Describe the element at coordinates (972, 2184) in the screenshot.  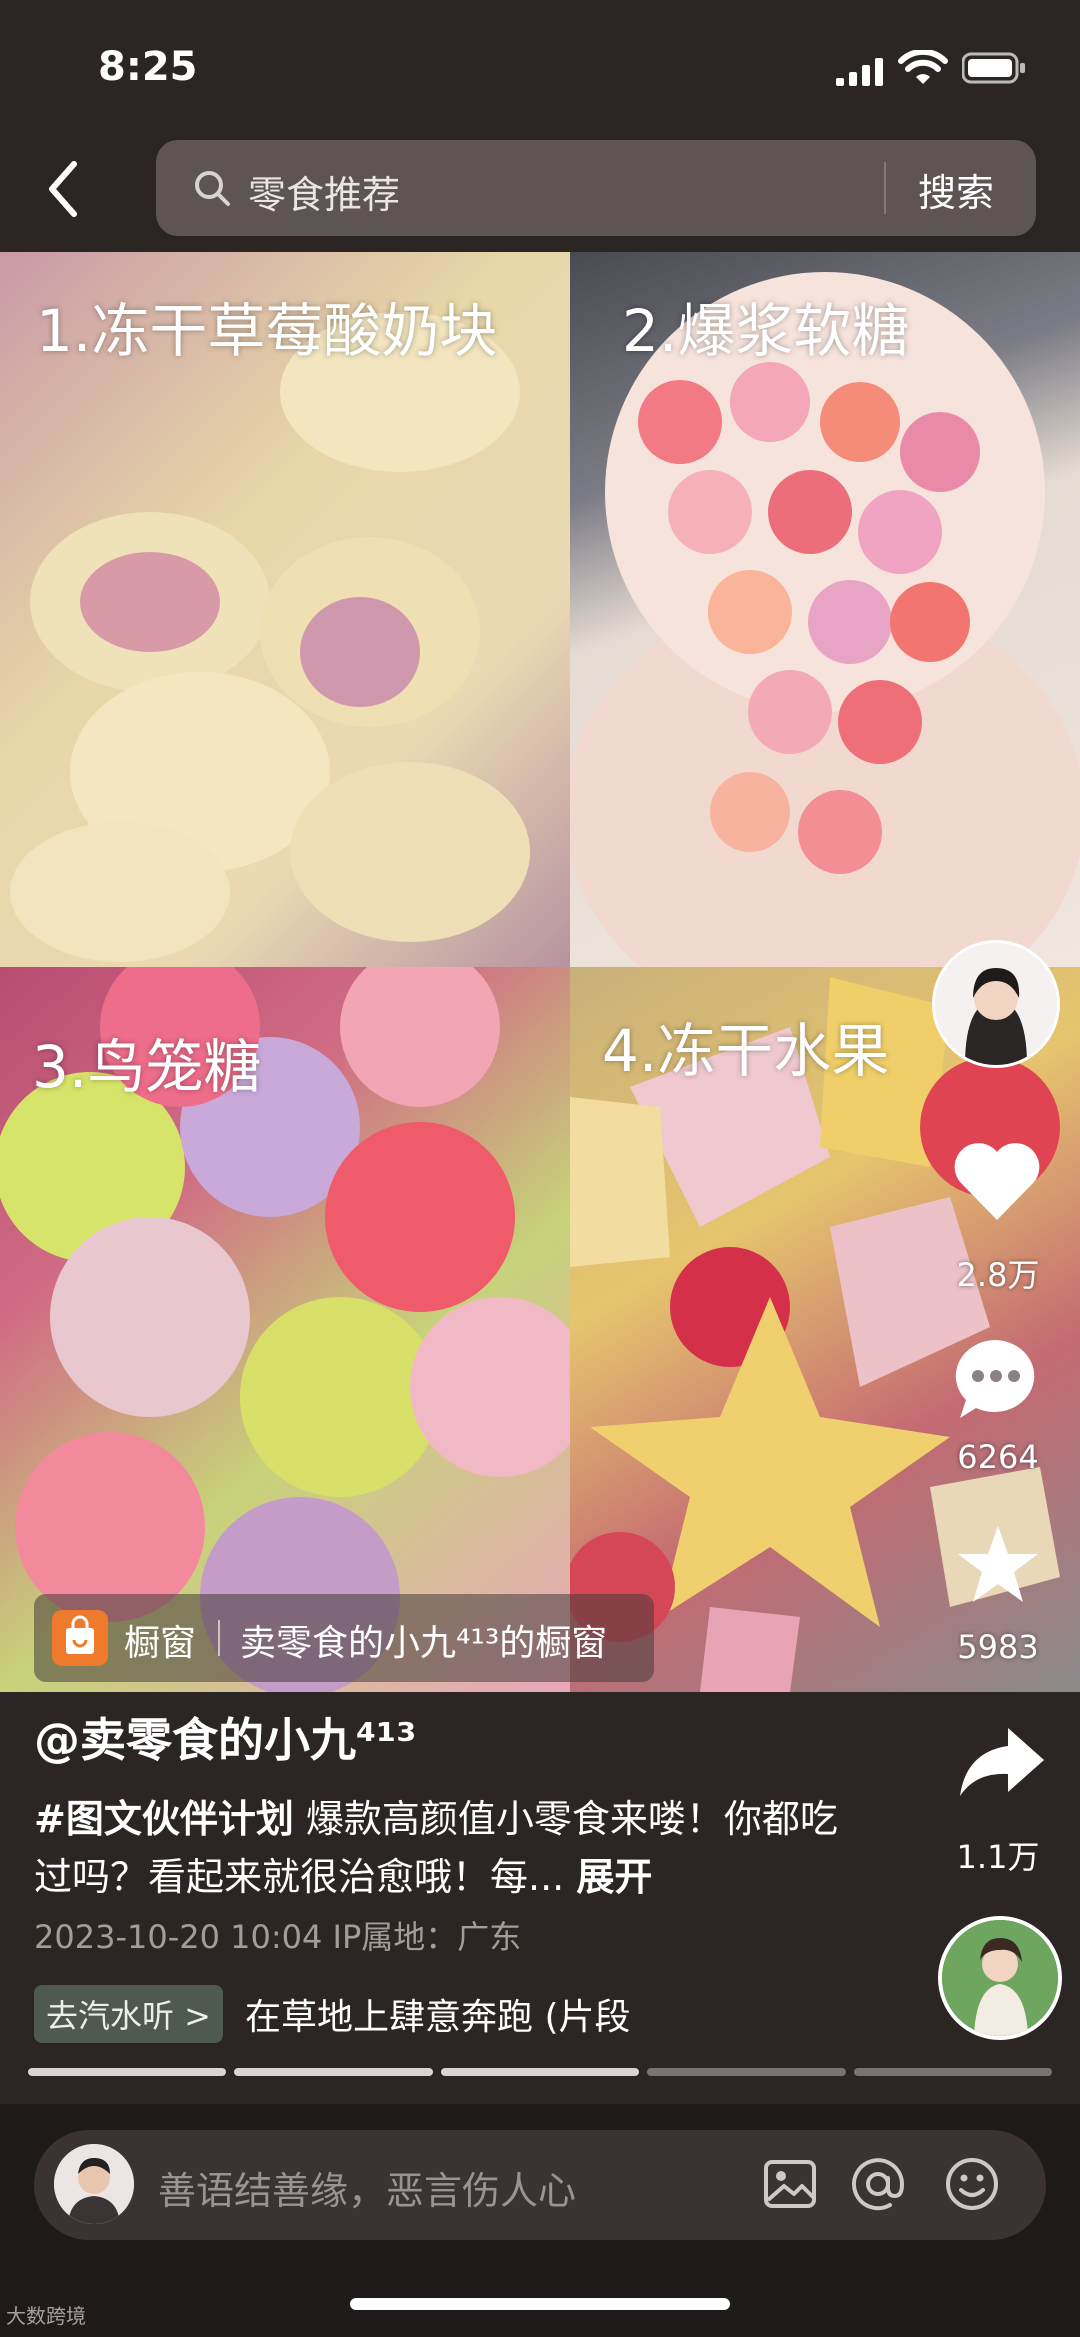
I see `emoji-icon` at that location.